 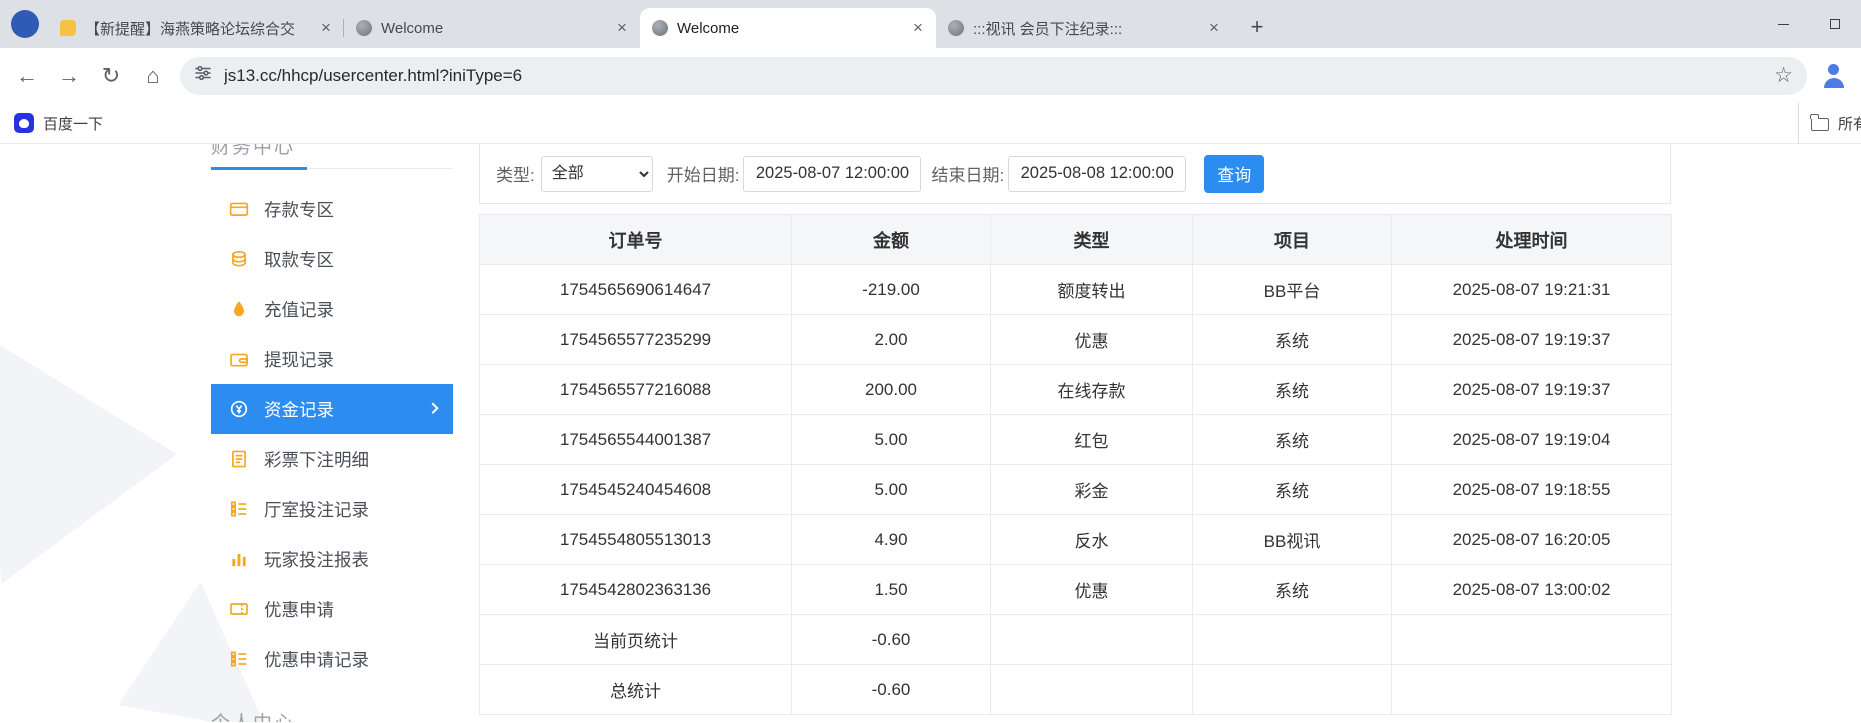 I want to click on table-cell: 1754542802363136, so click(x=635, y=589).